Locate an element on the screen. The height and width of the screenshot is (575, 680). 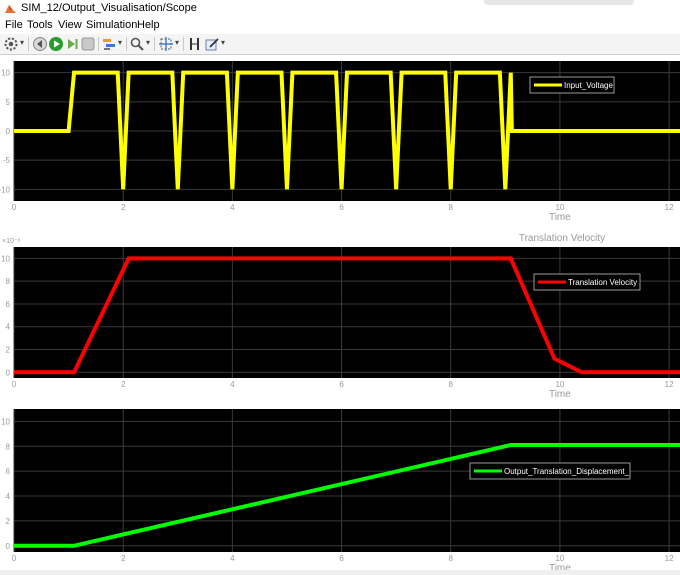
cursor-measure-icon is located at coordinates (195, 44).